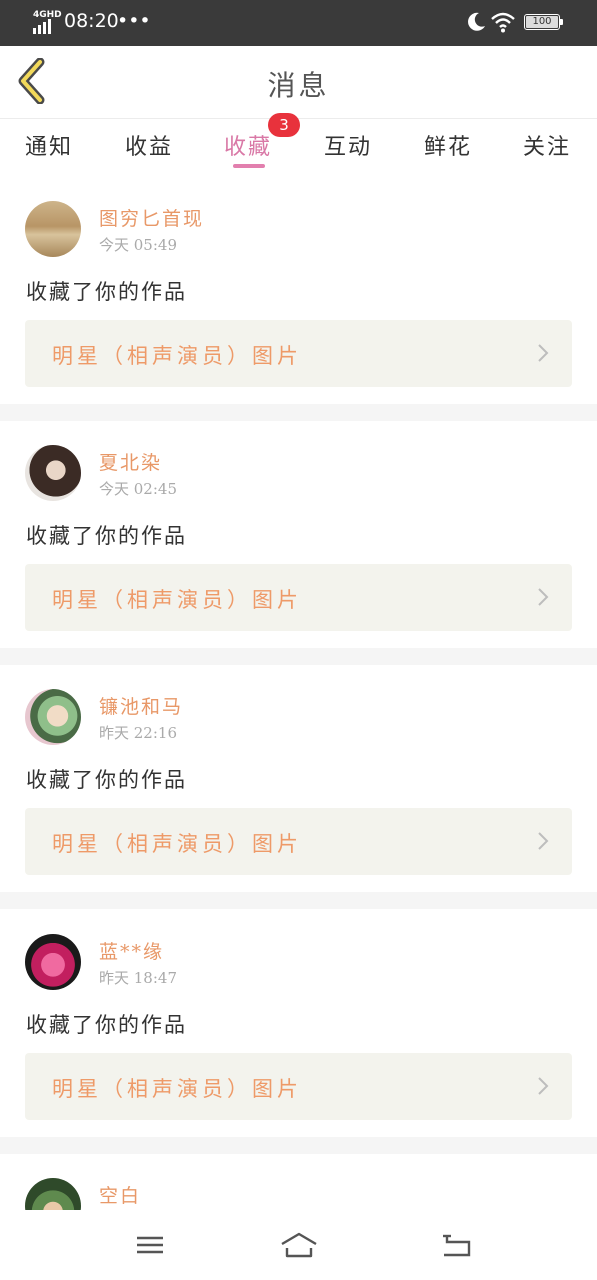  Describe the element at coordinates (561, 22) in the screenshot. I see `battery-tip` at that location.